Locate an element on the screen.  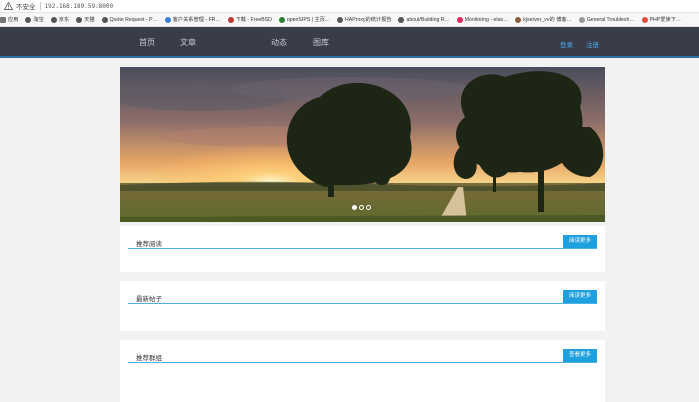
site-navbar: 首页 文章 动态 图库 登录 注册 is located at coordinates (349, 42).